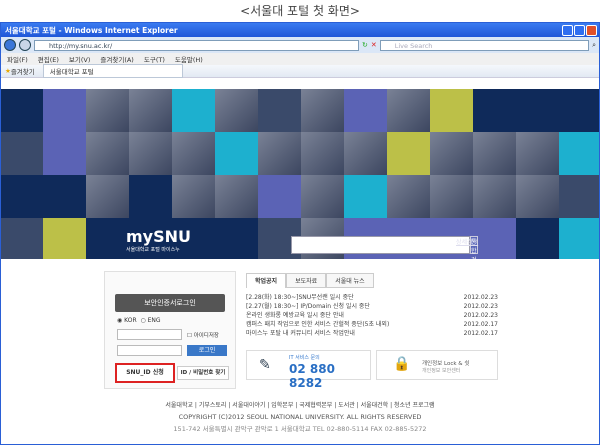 Image resolution: width=600 pixels, height=445 pixels. What do you see at coordinates (567, 30) in the screenshot?
I see `minimize-button` at bounding box center [567, 30].